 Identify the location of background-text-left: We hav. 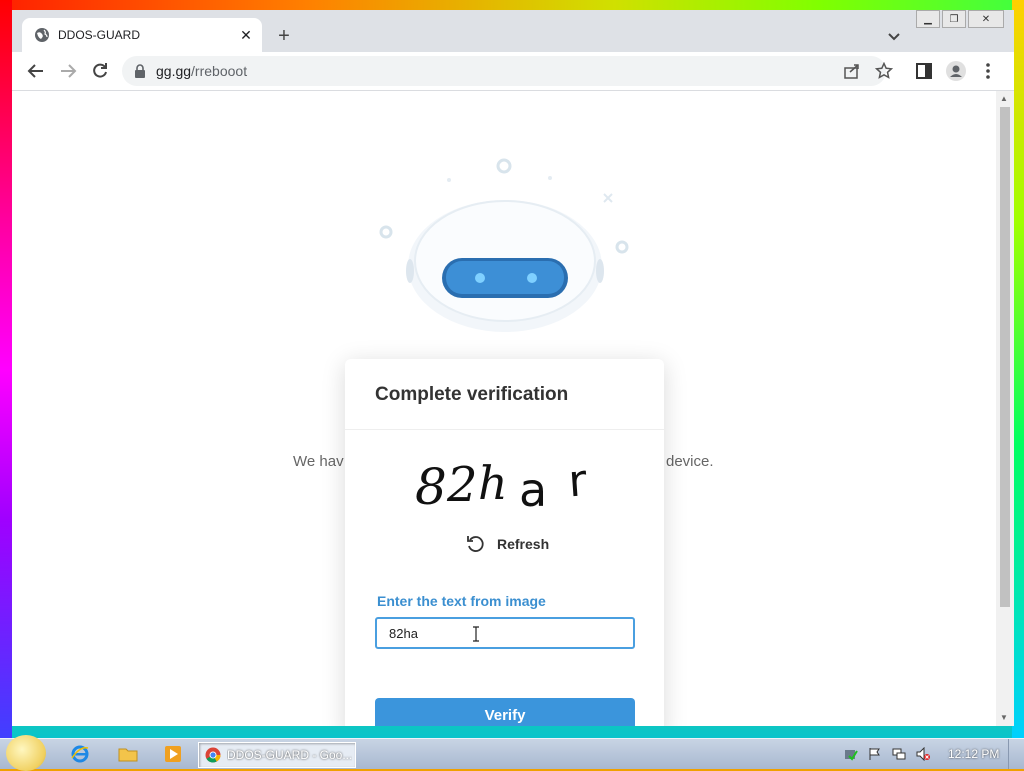
(318, 461).